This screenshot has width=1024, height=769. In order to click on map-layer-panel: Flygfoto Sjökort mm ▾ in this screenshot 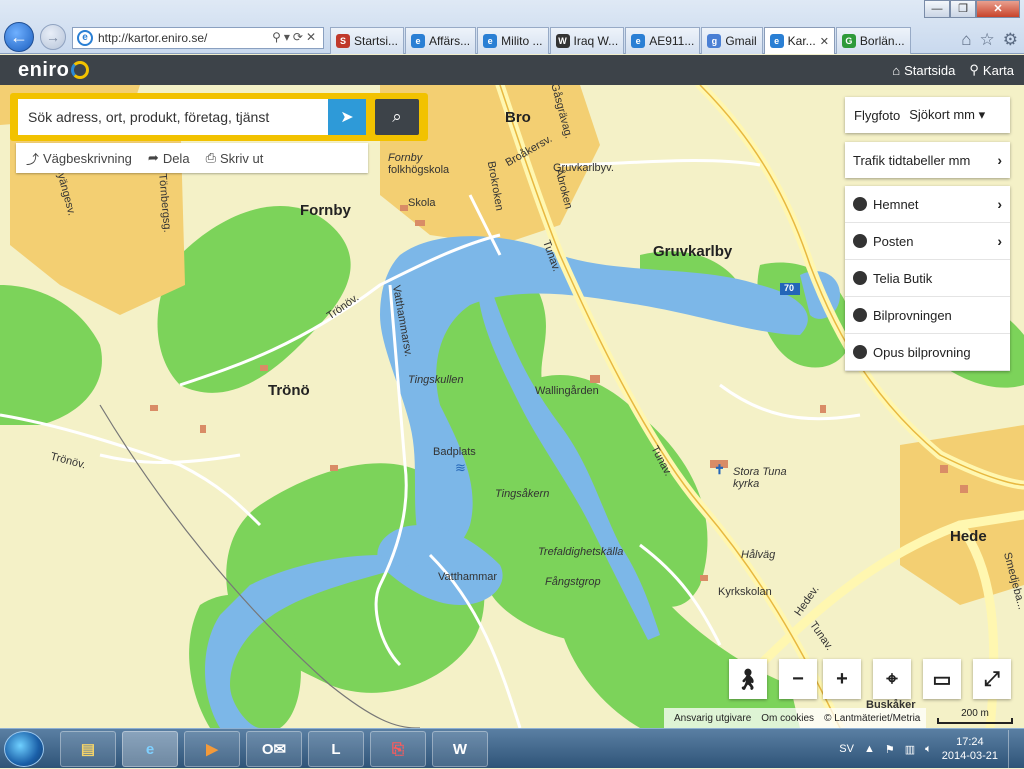, I will do `click(927, 115)`.